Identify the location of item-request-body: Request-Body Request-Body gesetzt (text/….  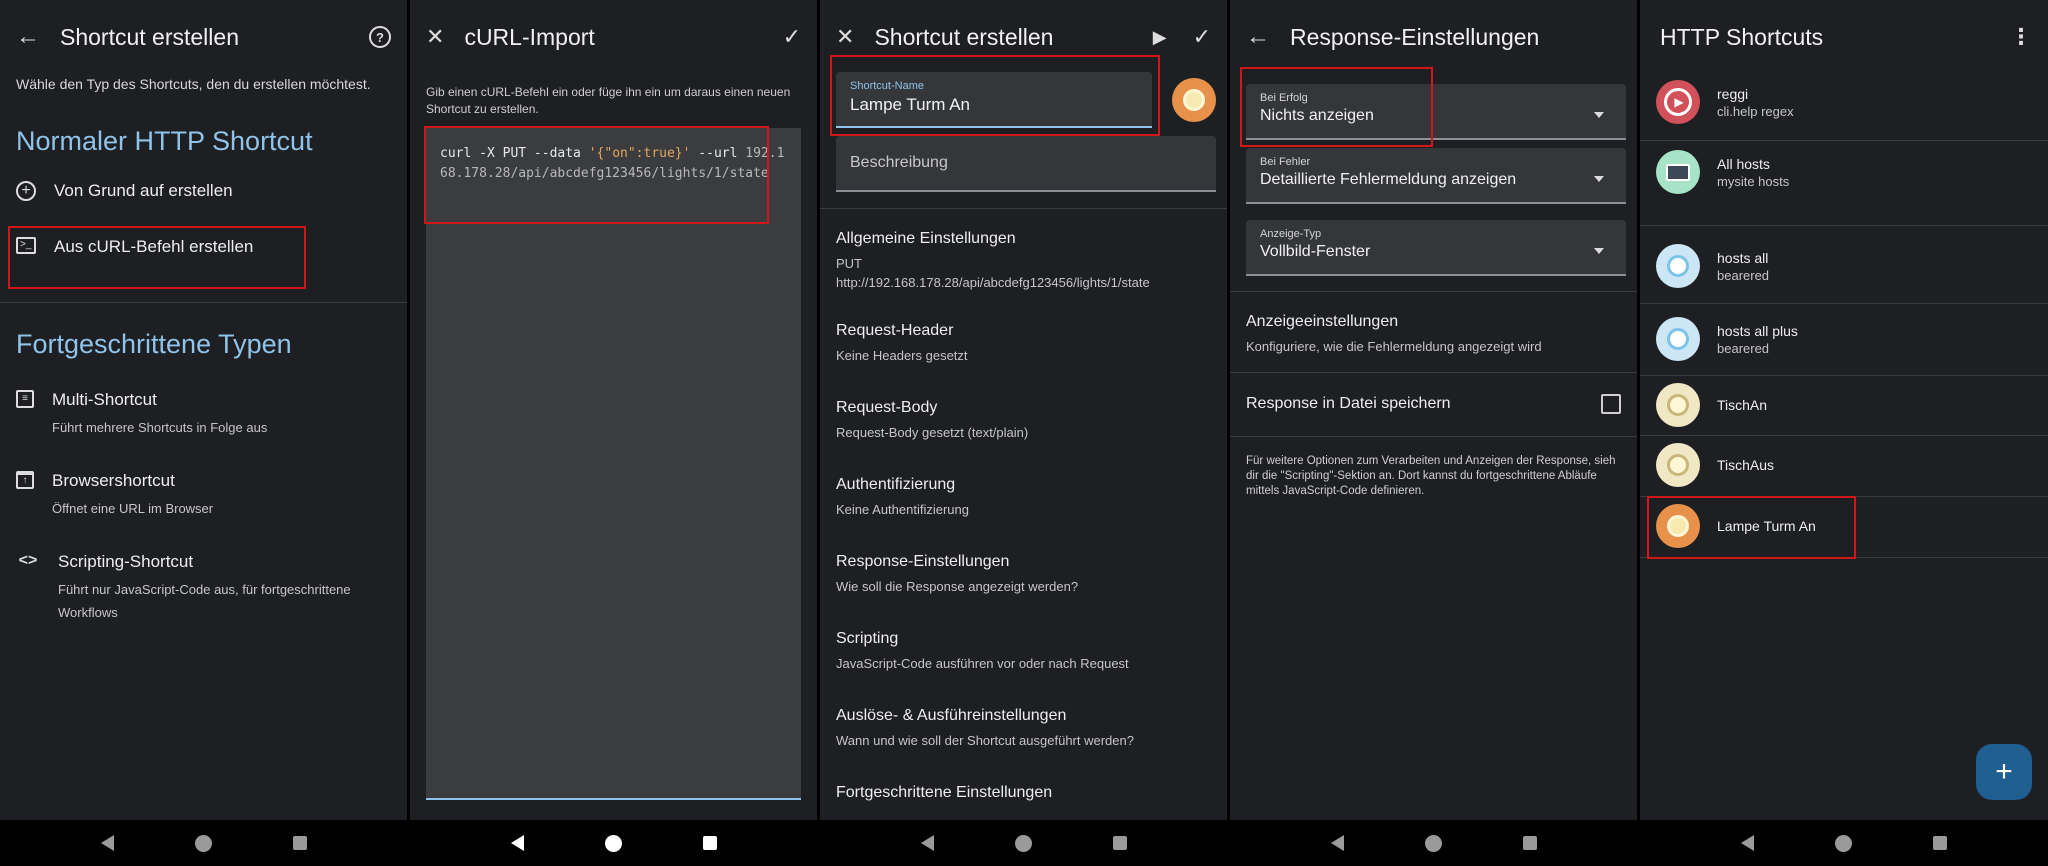
(1023, 420).